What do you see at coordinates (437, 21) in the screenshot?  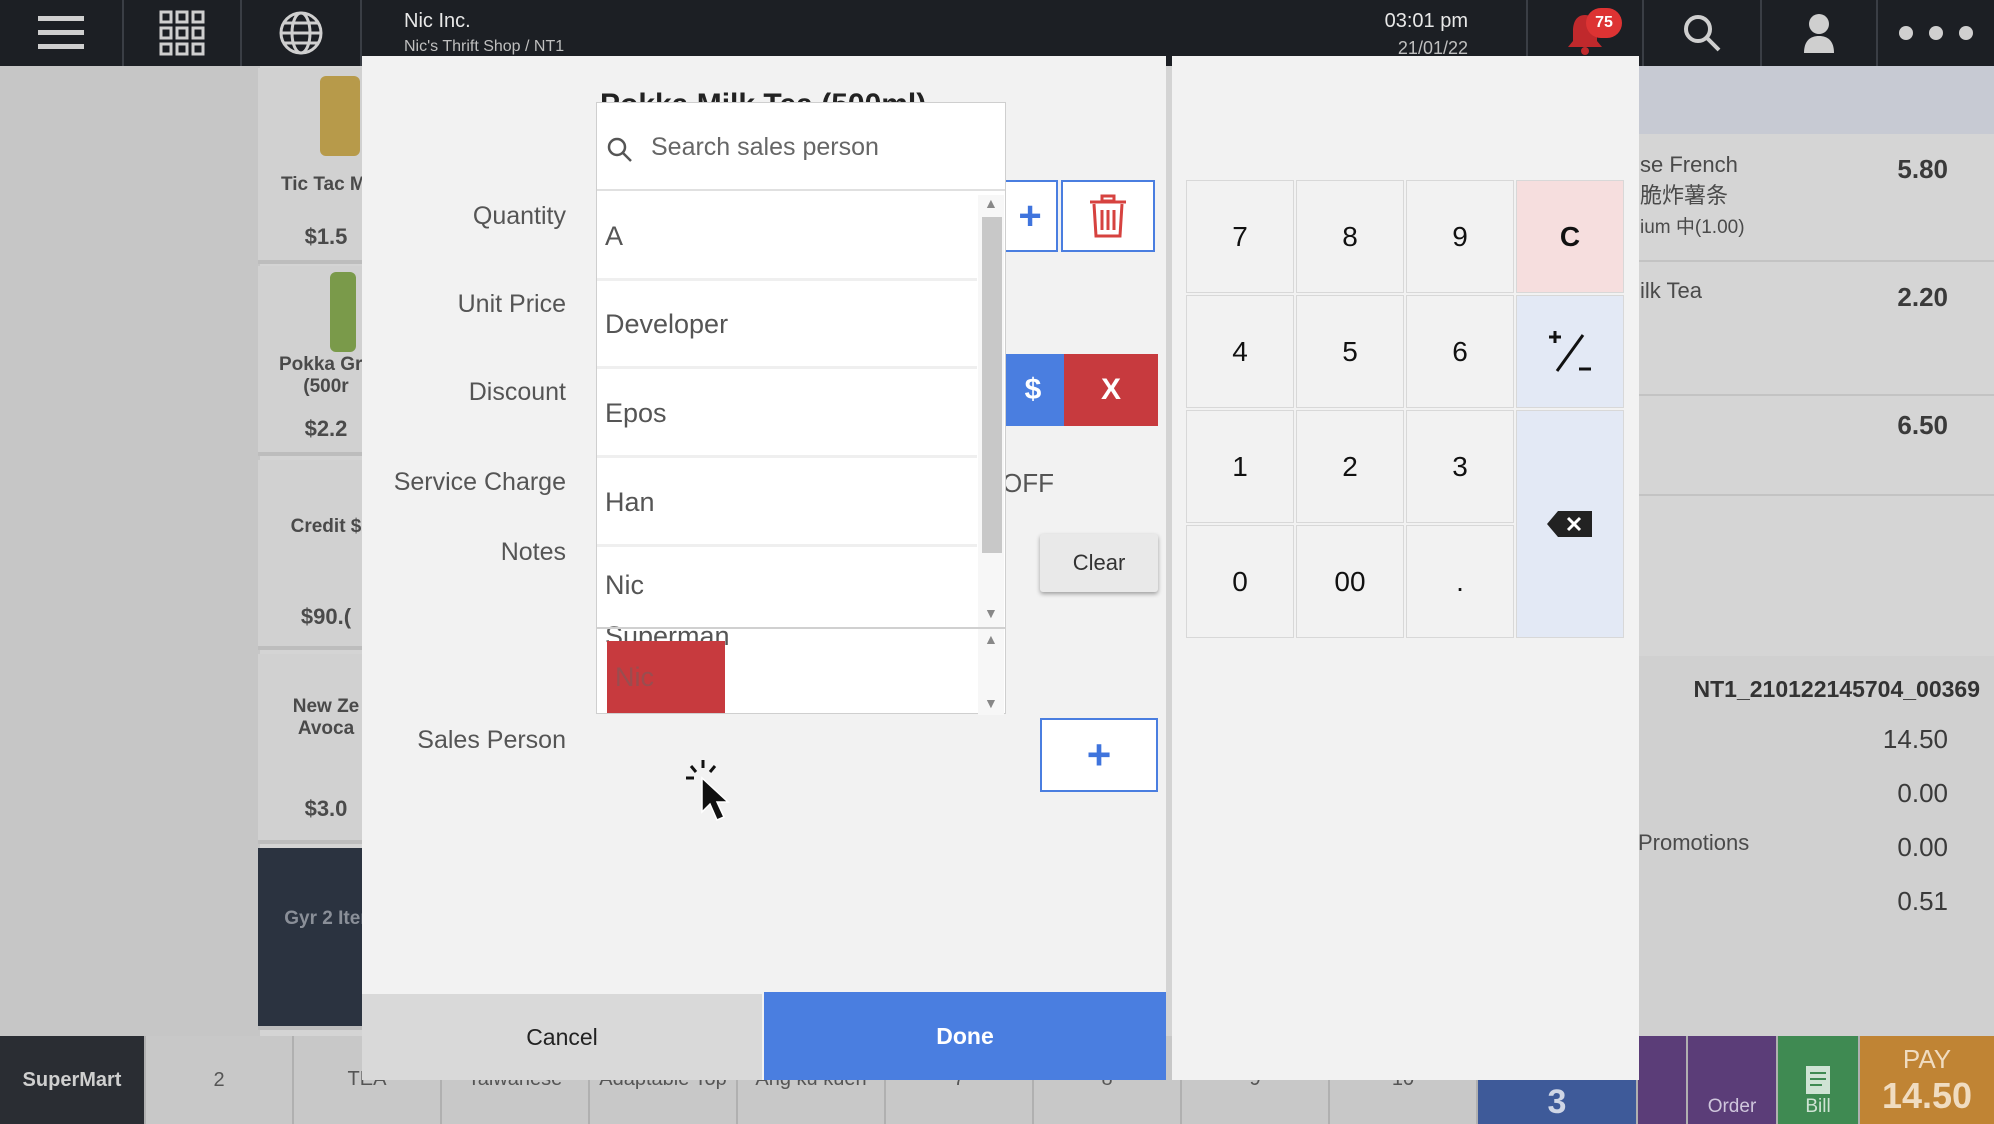 I see `company-name: Nic Inc.` at bounding box center [437, 21].